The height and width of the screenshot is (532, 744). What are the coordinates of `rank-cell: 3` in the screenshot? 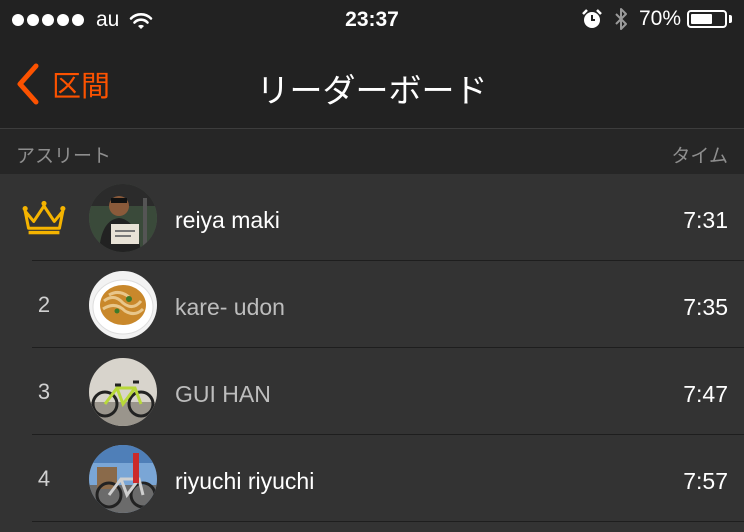 It's located at (44, 391).